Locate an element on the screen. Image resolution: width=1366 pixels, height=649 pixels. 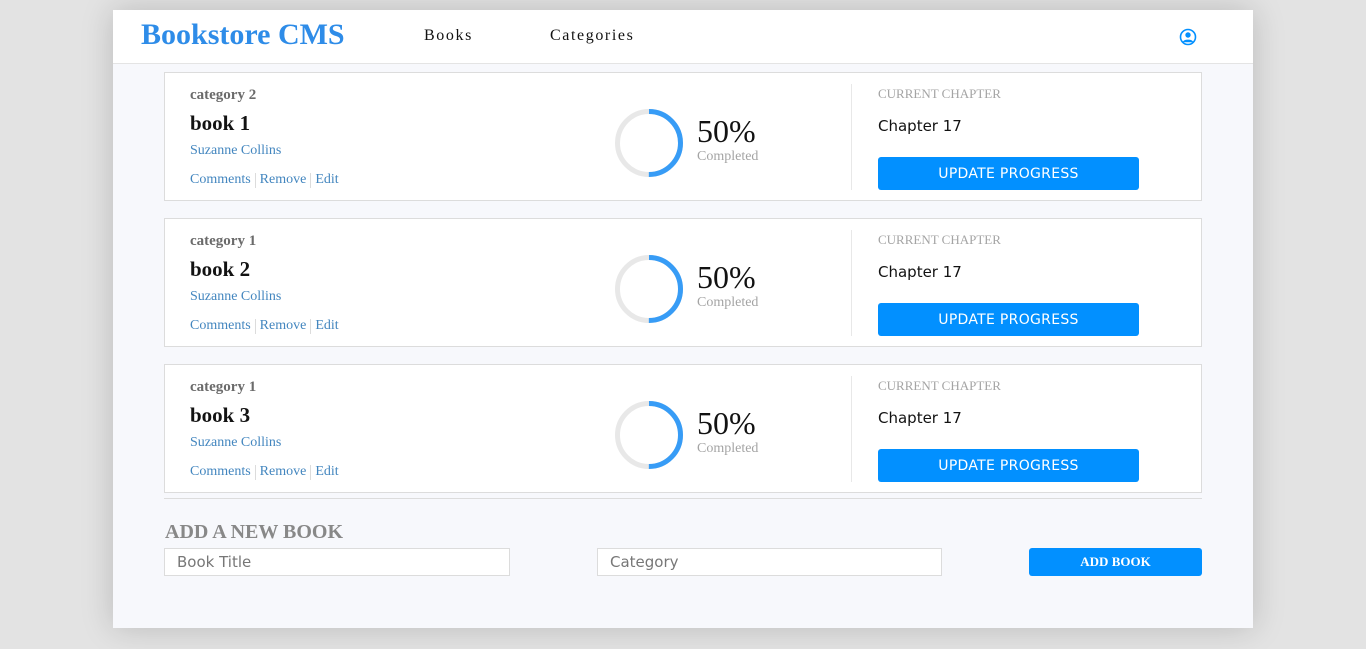
section-divider is located at coordinates (683, 498).